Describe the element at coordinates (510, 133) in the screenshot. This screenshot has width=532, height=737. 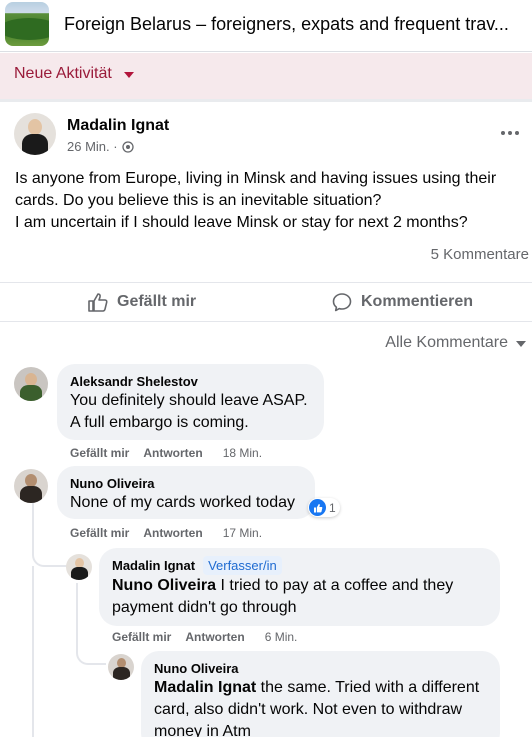
I see `more-options-icon` at that location.